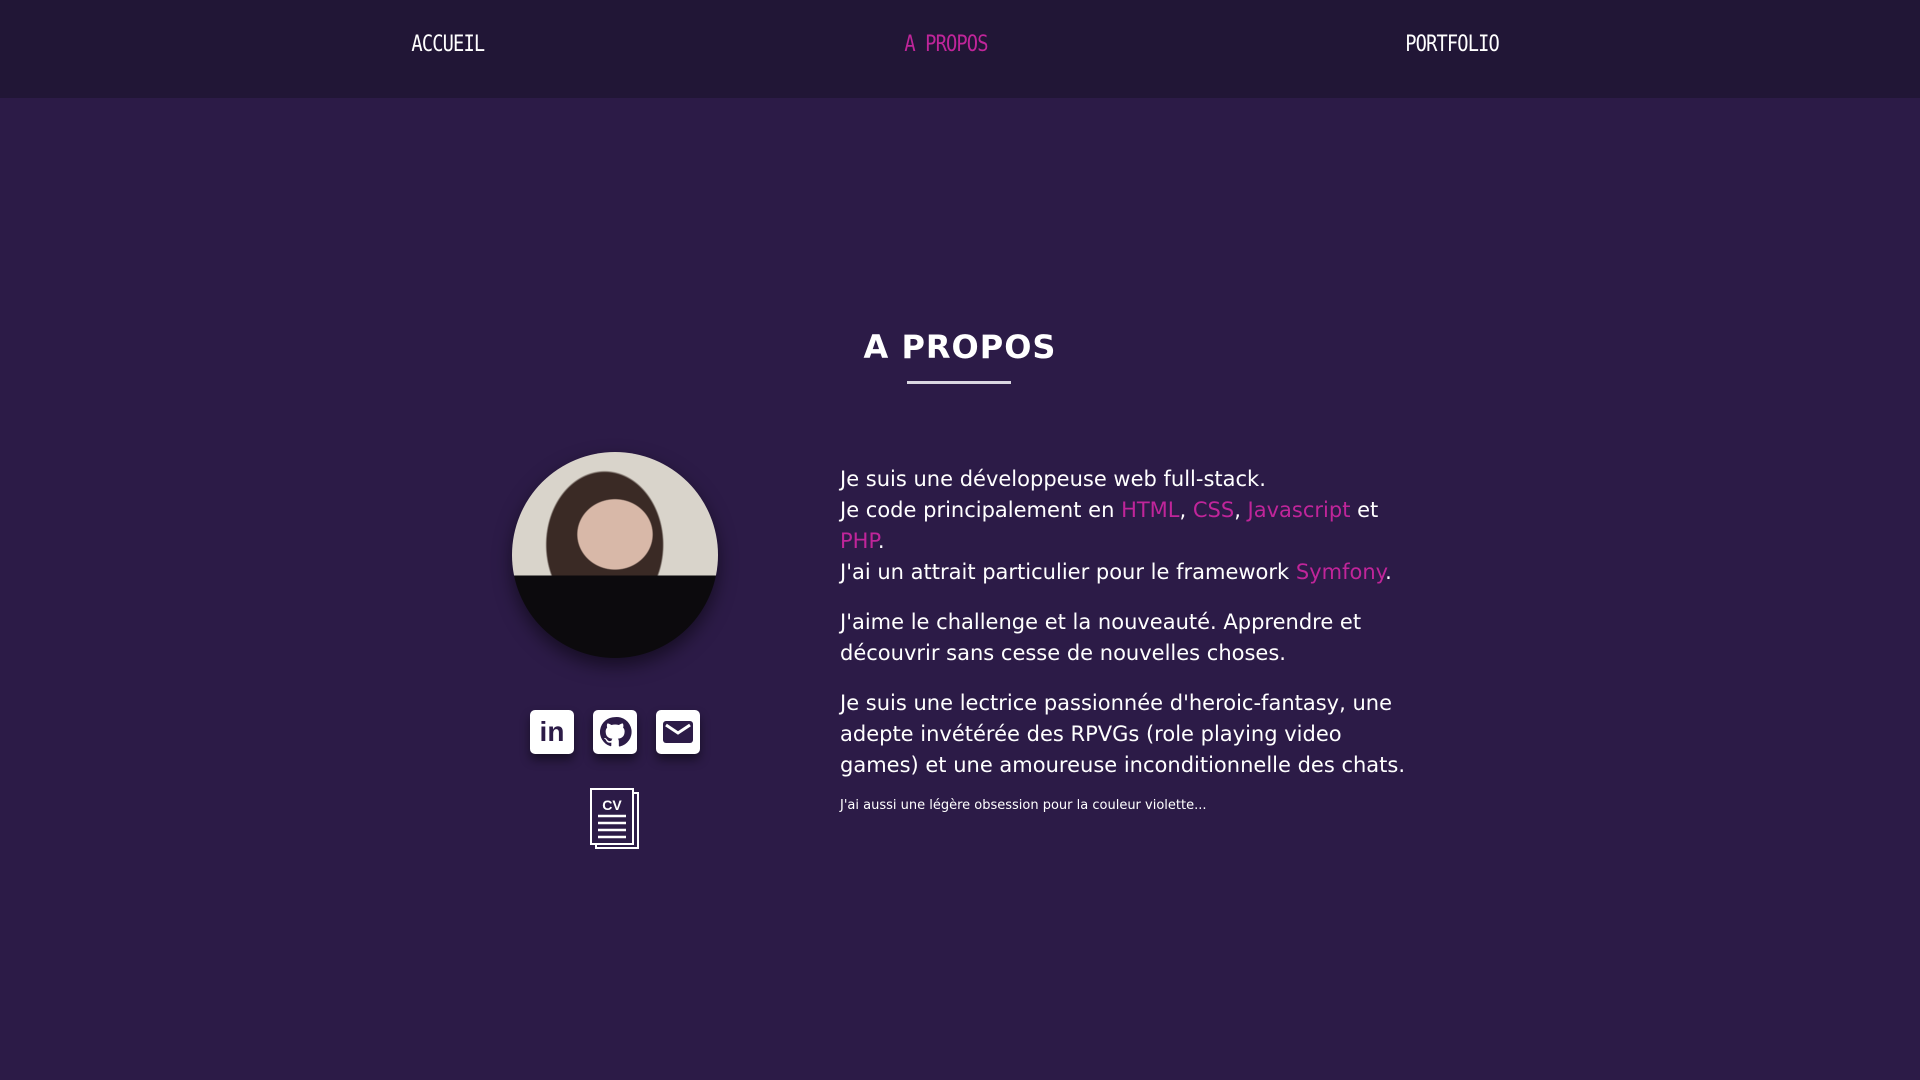 This screenshot has width=1920, height=1080. I want to click on top-nav: ACCUEIL A PROPOS PORTFOLIO, so click(960, 49).